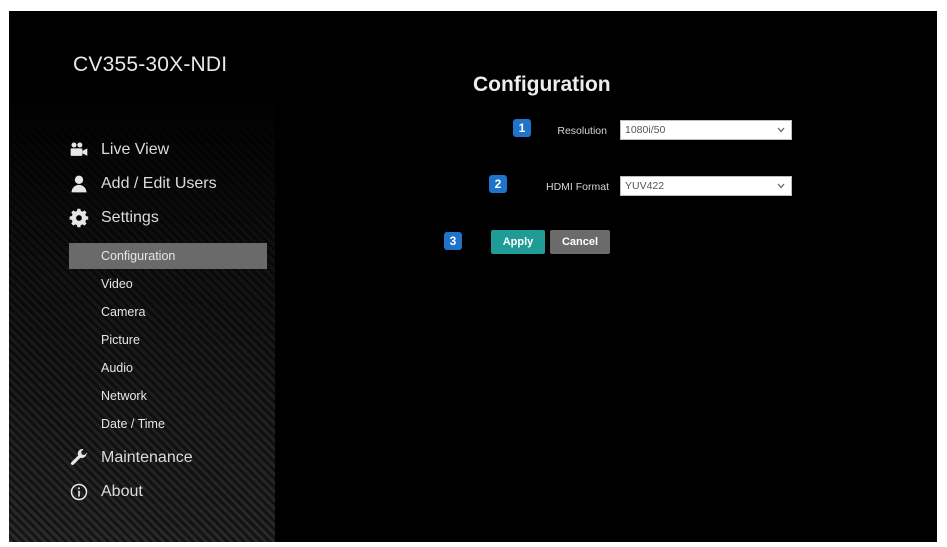 The width and height of the screenshot is (947, 547). I want to click on video-camera-icon, so click(79, 150).